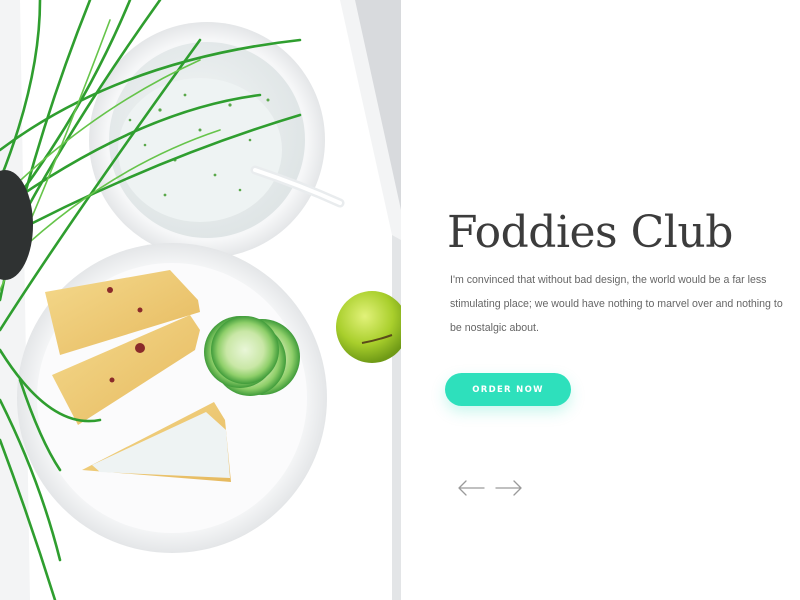  I want to click on order-now-button: ORDER NOW, so click(508, 389).